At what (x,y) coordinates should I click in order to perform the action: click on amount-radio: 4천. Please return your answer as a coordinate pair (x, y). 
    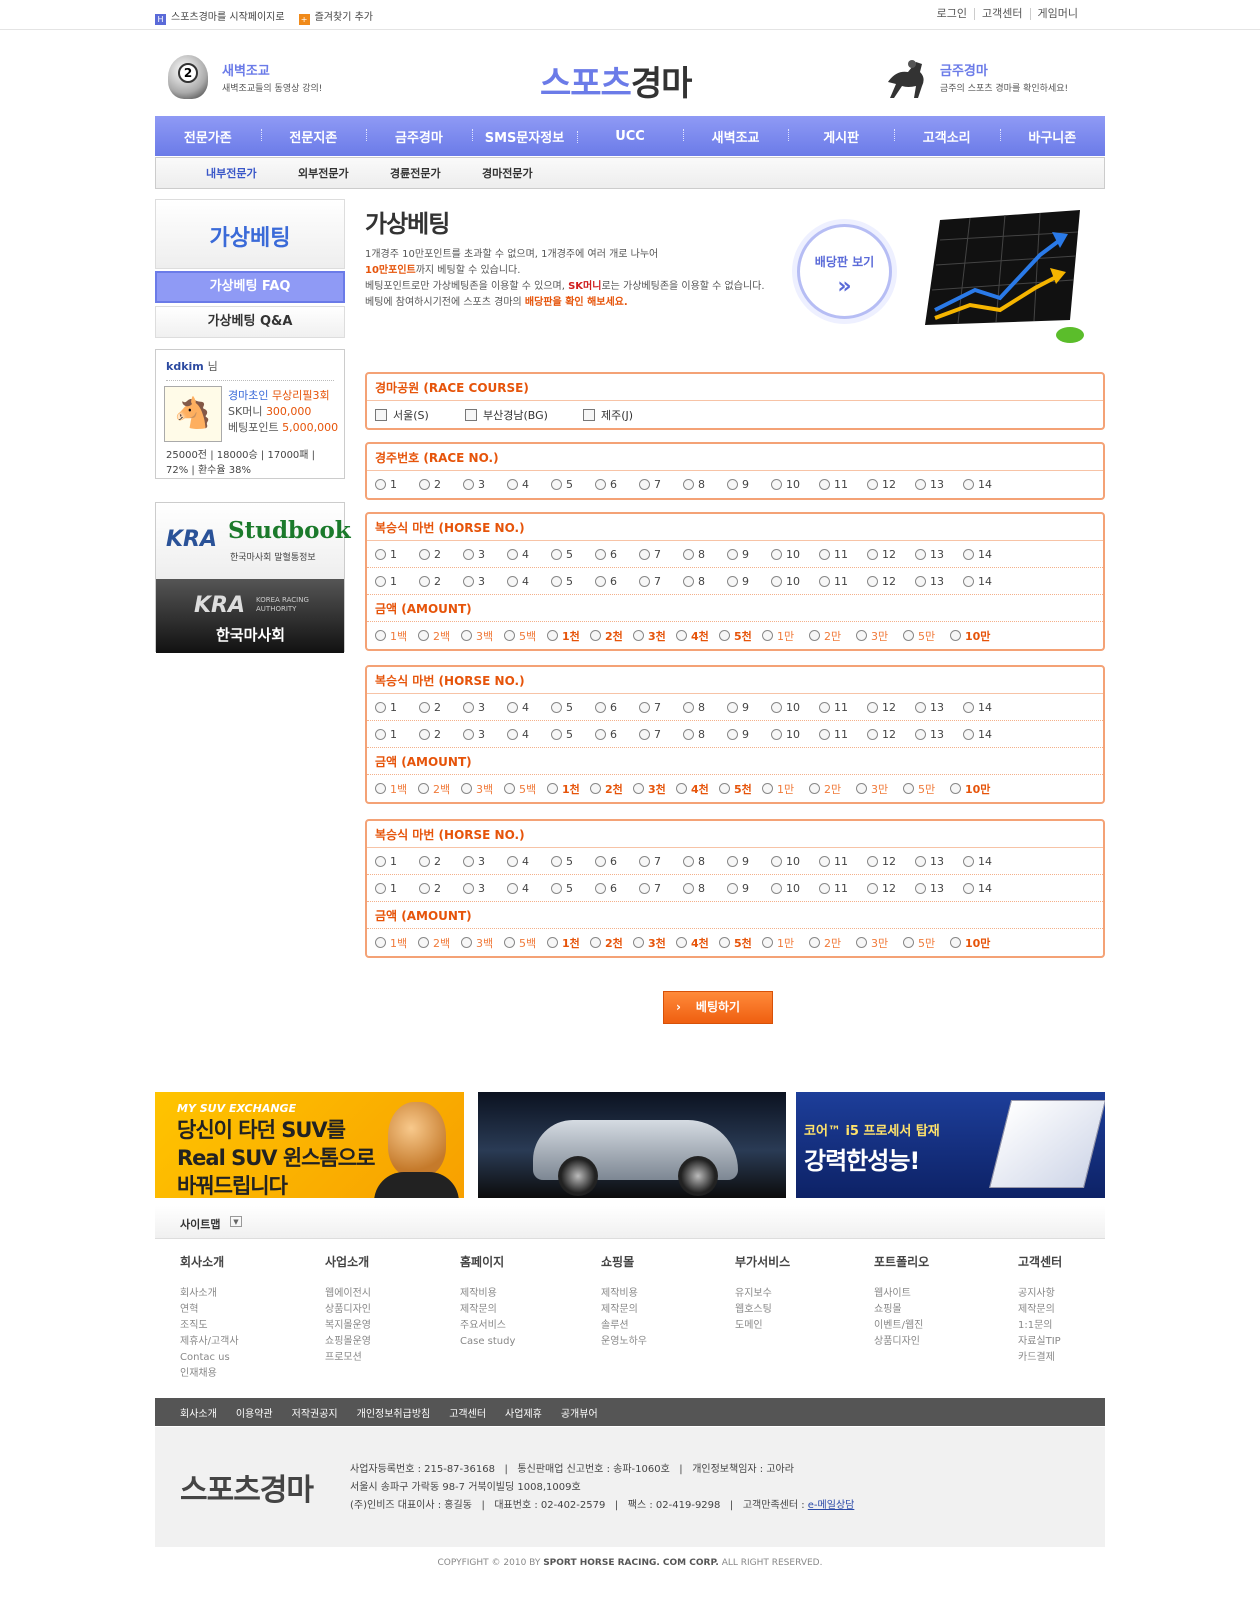
    Looking at the image, I should click on (697, 789).